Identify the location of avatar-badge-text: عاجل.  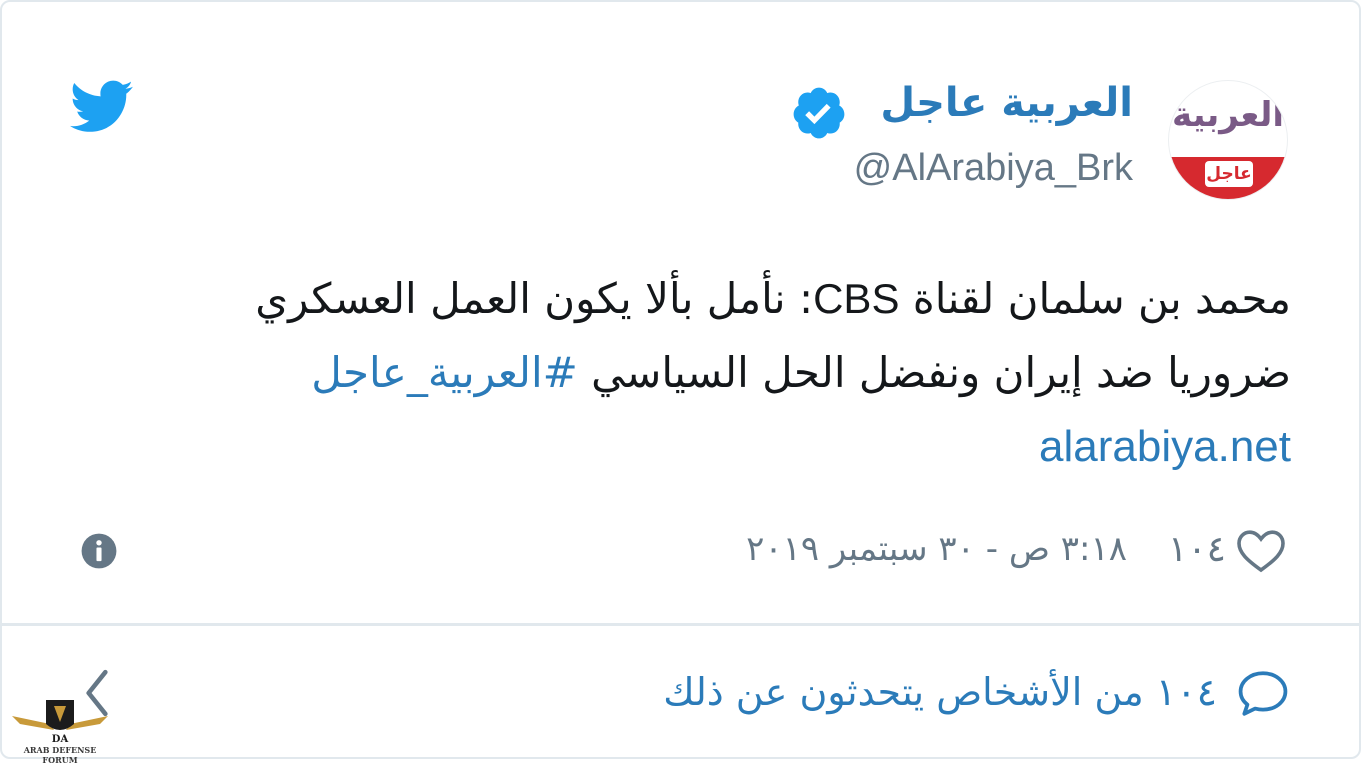
(1229, 174).